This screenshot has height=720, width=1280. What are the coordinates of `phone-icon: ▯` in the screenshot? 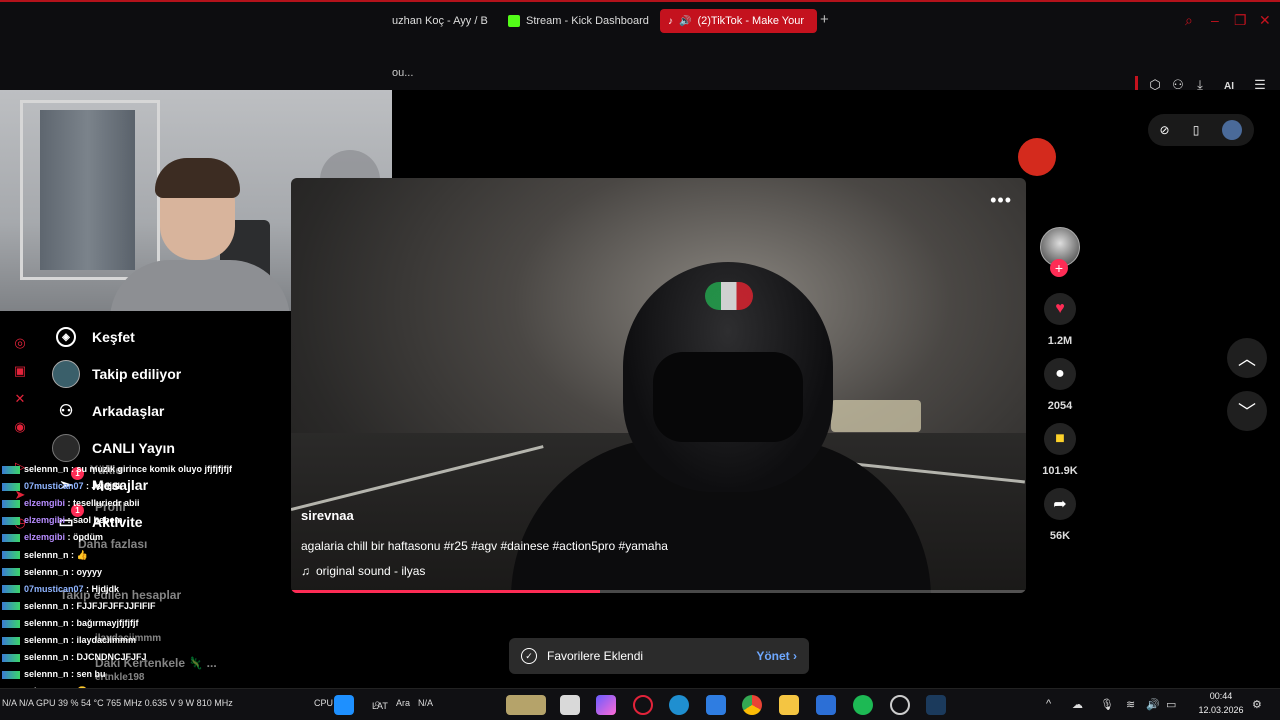 It's located at (1196, 130).